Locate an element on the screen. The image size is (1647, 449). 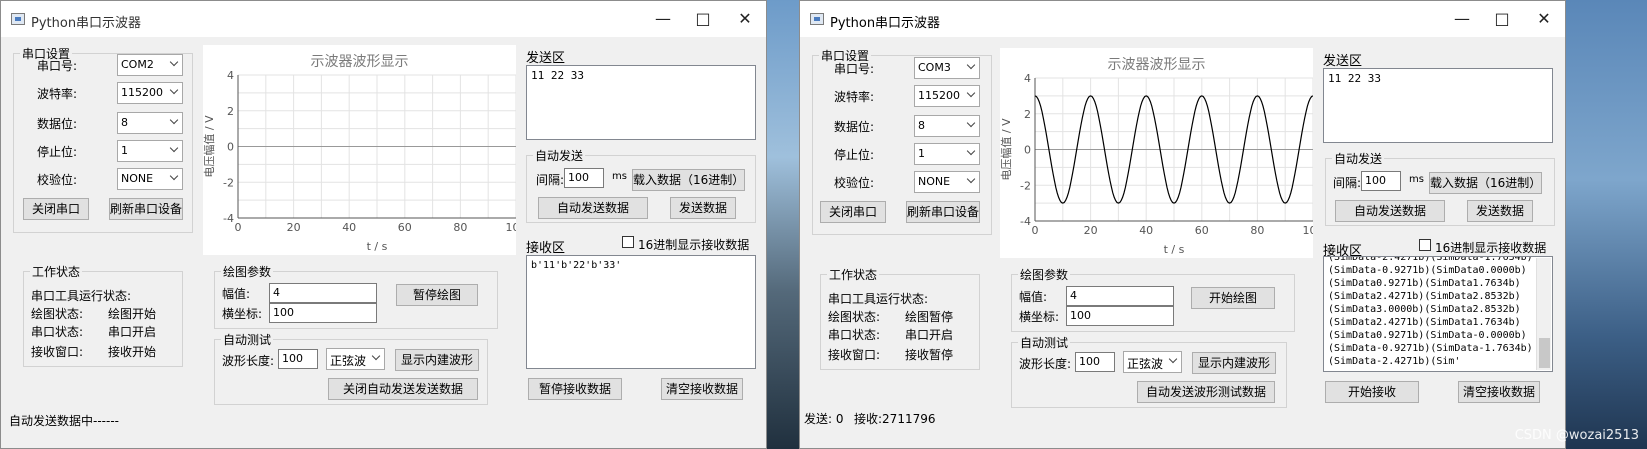
data-bits-value: 8 is located at coordinates (124, 122).